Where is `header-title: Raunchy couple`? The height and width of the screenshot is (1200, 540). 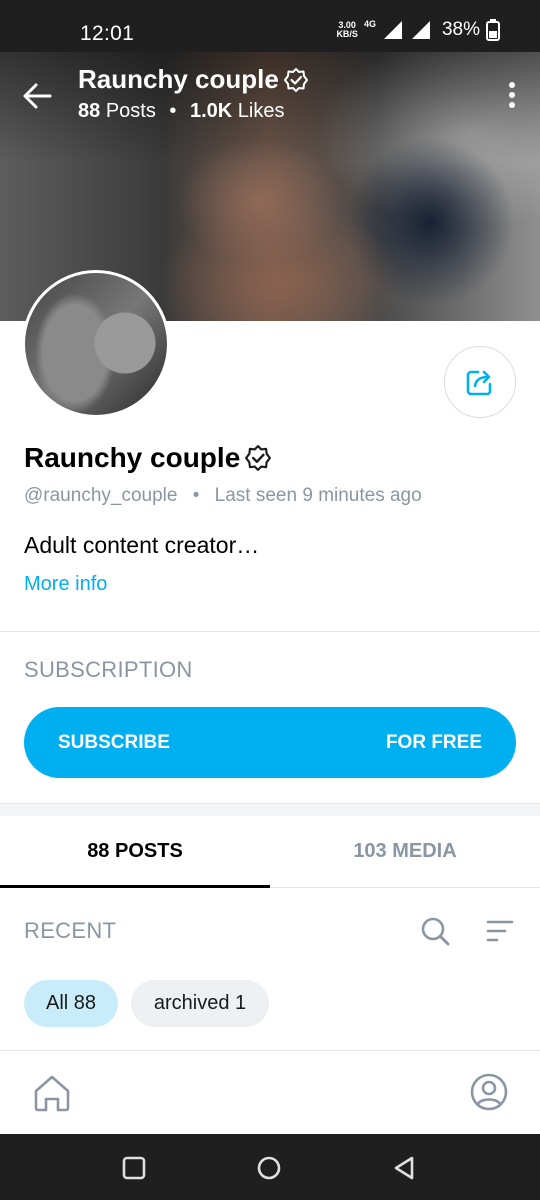 header-title: Raunchy couple is located at coordinates (193, 79).